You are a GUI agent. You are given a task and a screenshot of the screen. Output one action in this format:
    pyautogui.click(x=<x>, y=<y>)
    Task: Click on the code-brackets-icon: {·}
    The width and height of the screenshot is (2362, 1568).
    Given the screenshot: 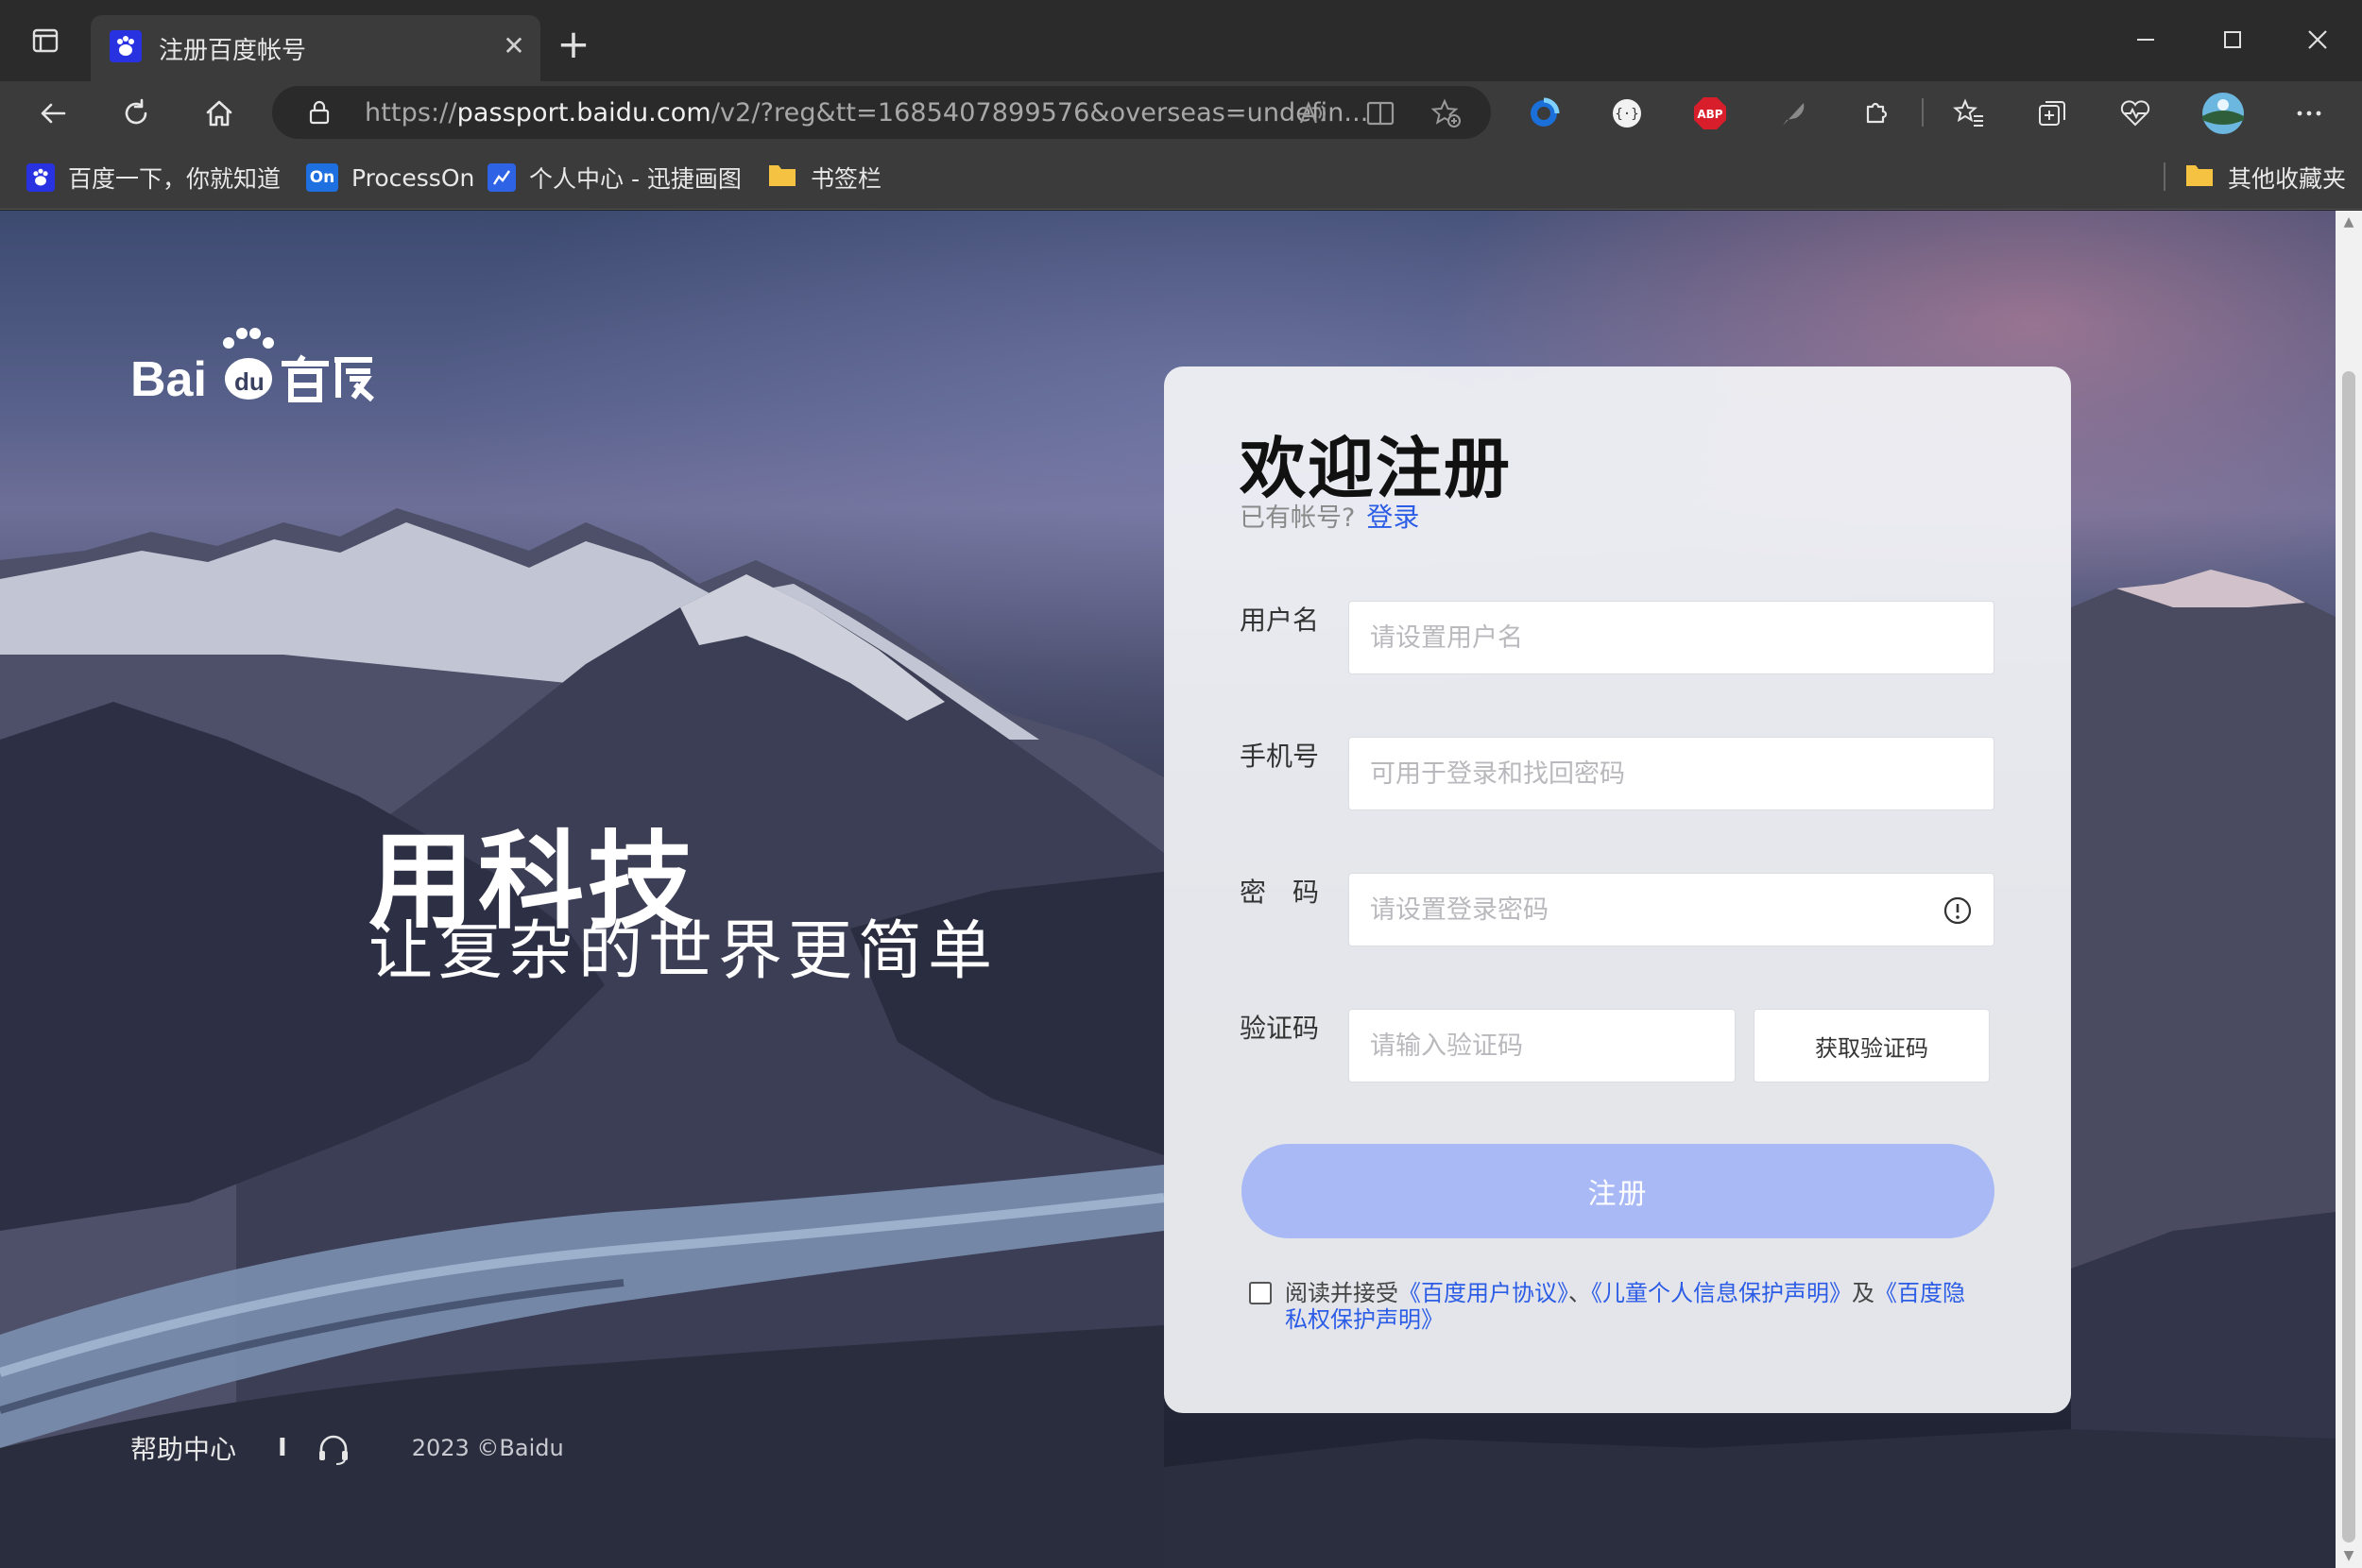 What is the action you would take?
    pyautogui.click(x=1627, y=113)
    